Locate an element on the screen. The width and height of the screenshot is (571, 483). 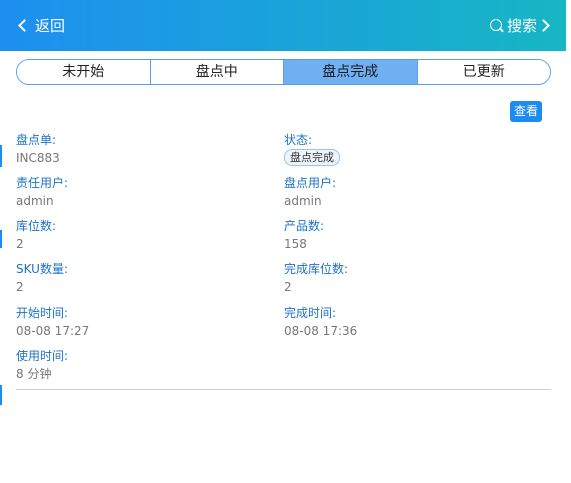
locations-label: 库位数: is located at coordinates (36, 226).